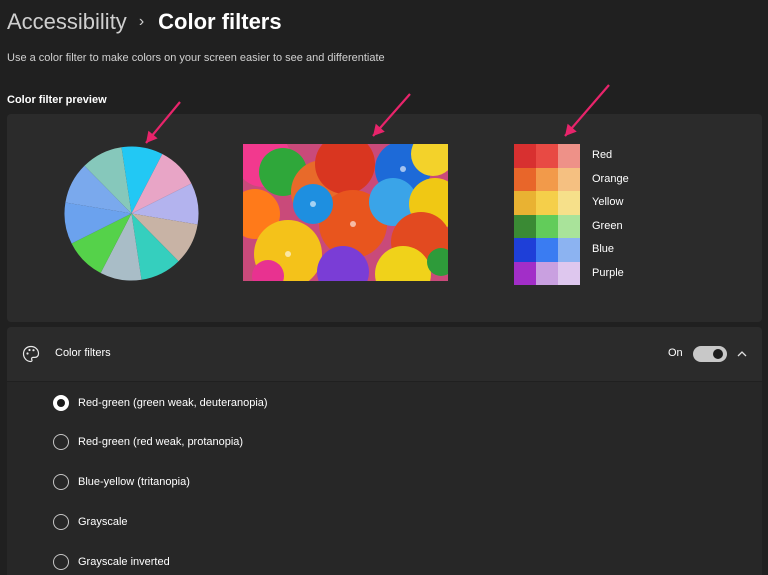 The image size is (768, 575). Describe the element at coordinates (610, 178) in the screenshot. I see `swatch-label-orange: Orange` at that location.